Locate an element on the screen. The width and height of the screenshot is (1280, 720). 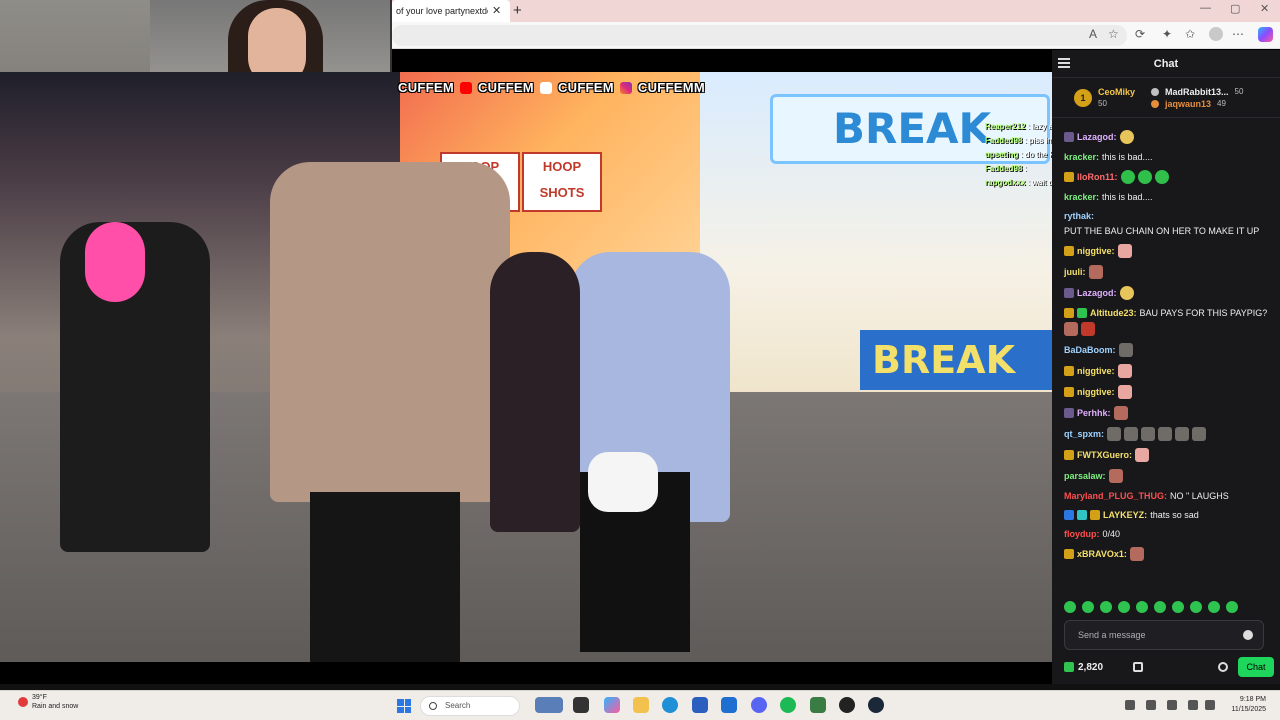
weather-desc: Rain and snow is located at coordinates (55, 706).